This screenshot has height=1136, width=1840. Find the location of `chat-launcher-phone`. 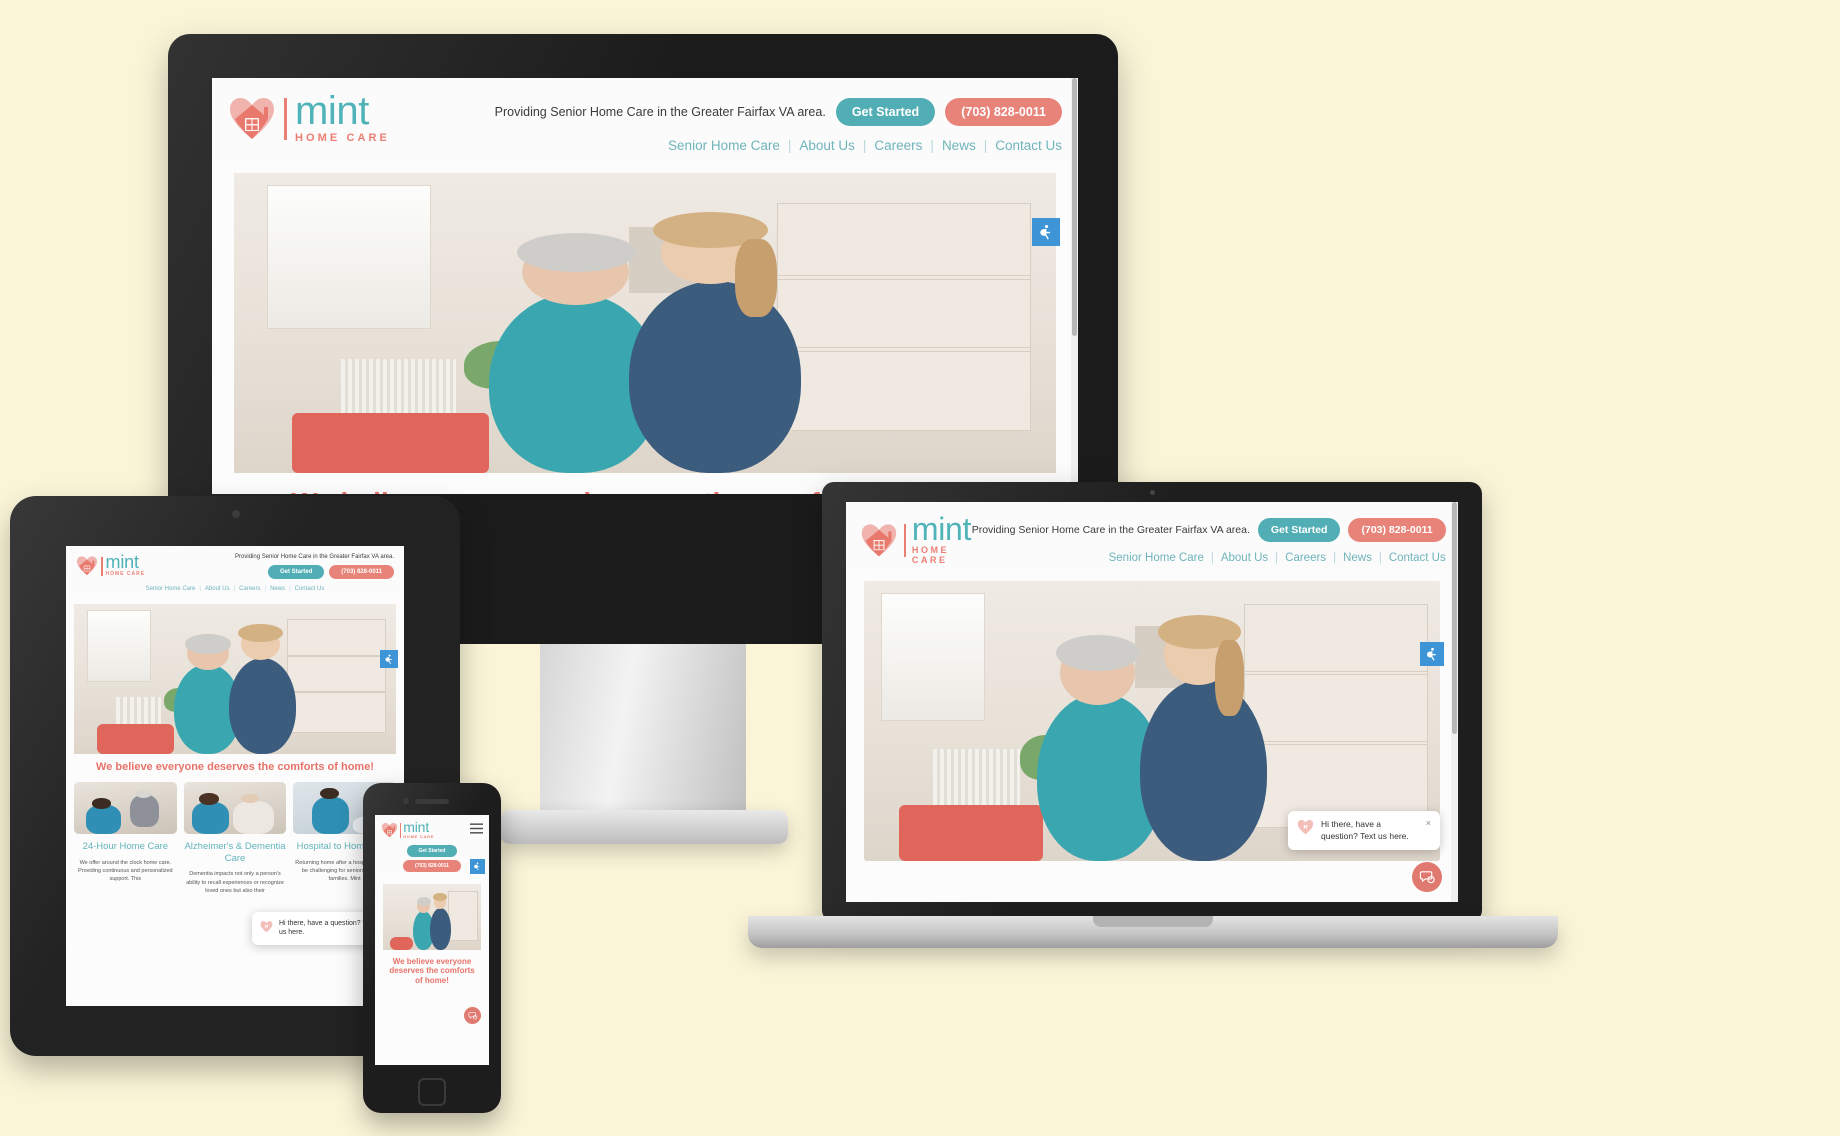

chat-launcher-phone is located at coordinates (472, 1015).